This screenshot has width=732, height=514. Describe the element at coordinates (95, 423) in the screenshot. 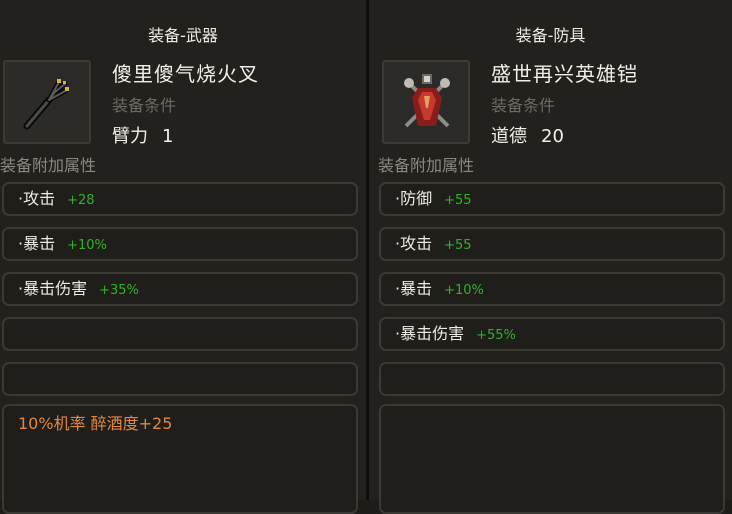

I see `special-effect-text: 10%机率 醉酒度+25` at that location.